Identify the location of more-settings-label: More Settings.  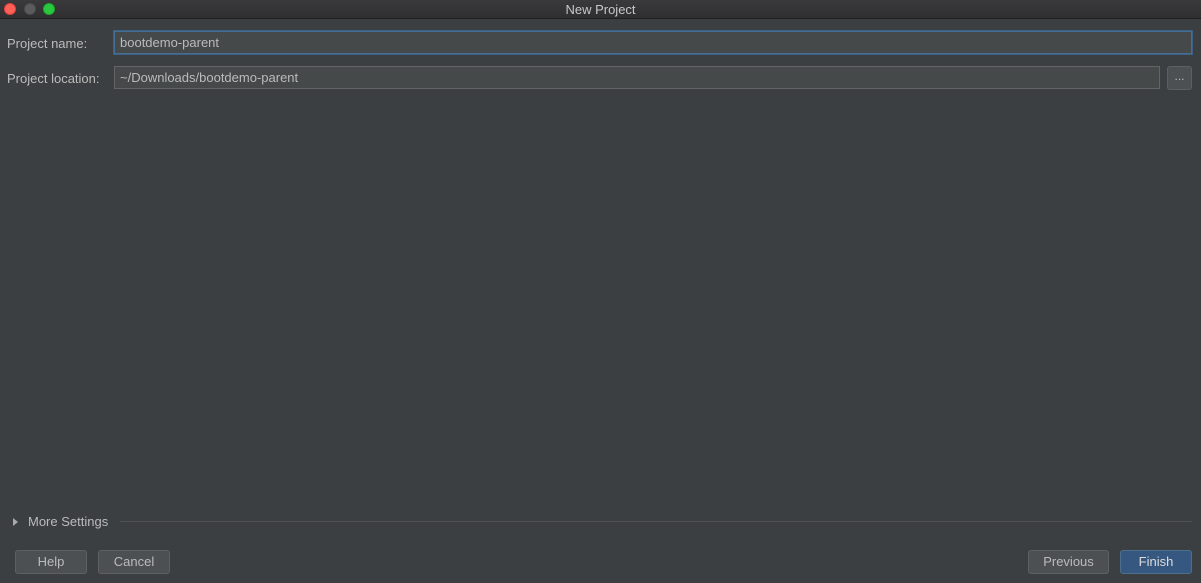
(68, 521).